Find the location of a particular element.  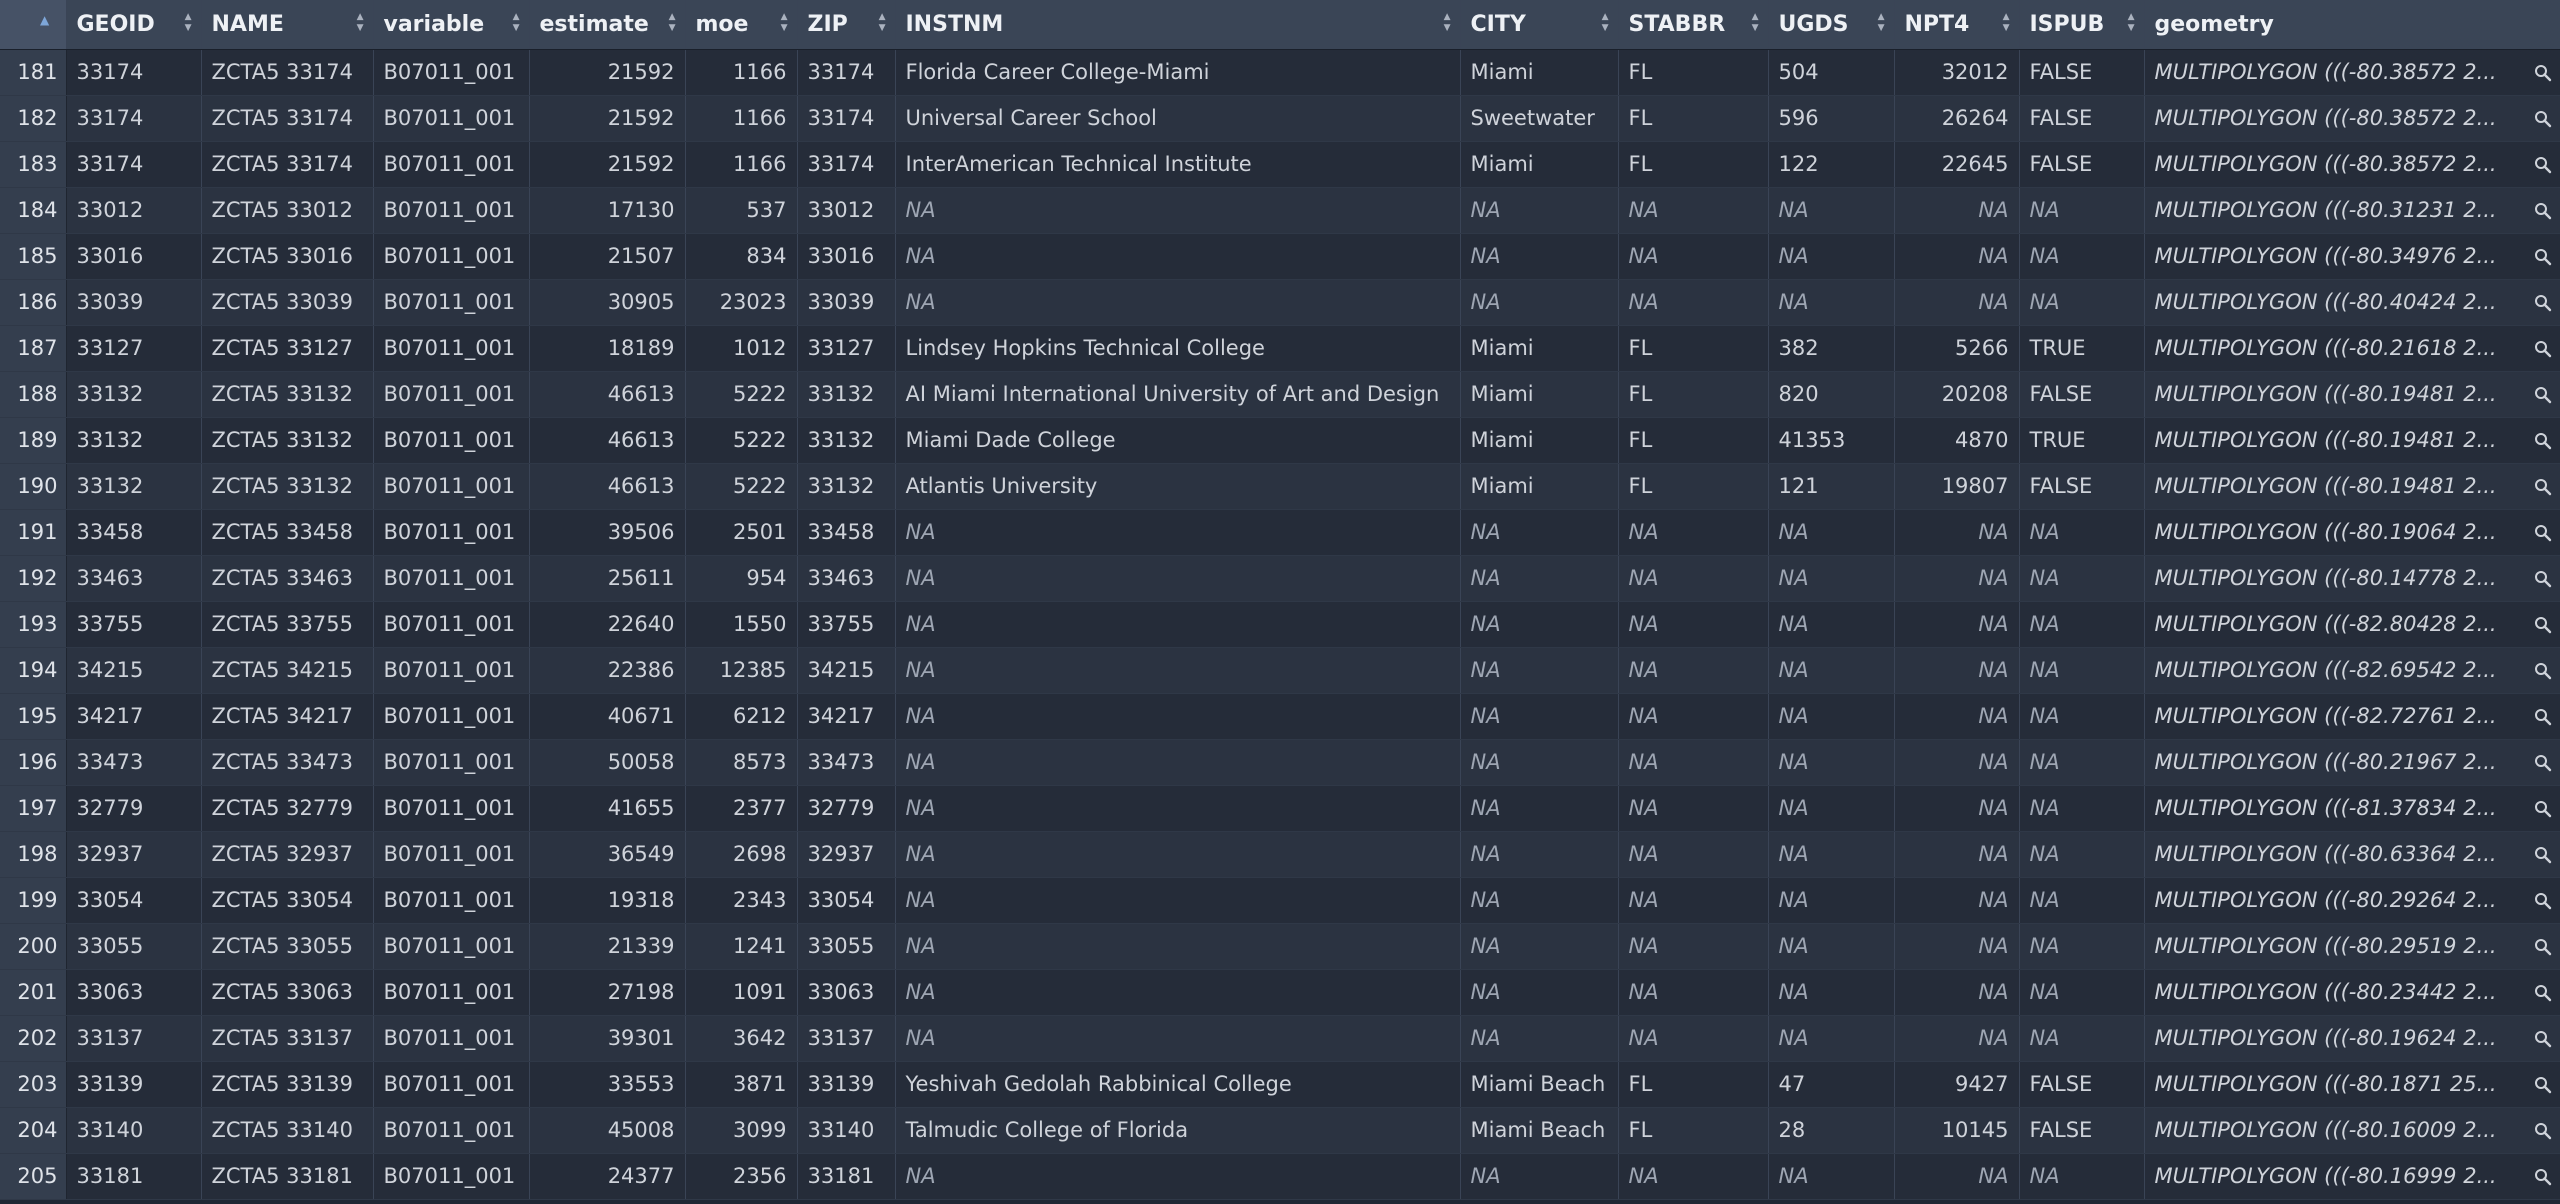

cell-name: ZCTA5 33127 is located at coordinates (287, 348).